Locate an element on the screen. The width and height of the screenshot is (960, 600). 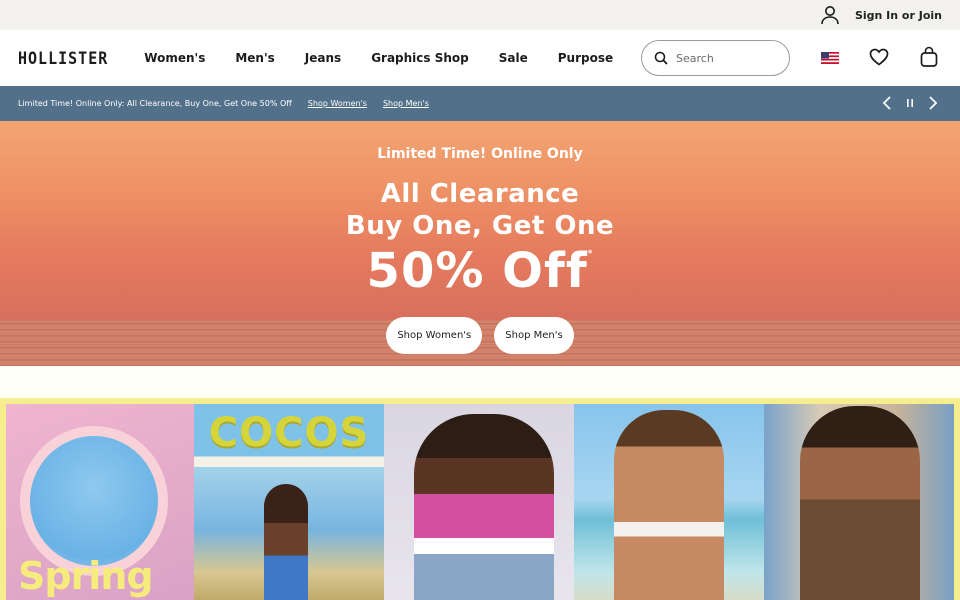
us-flag-icon is located at coordinates (830, 58).